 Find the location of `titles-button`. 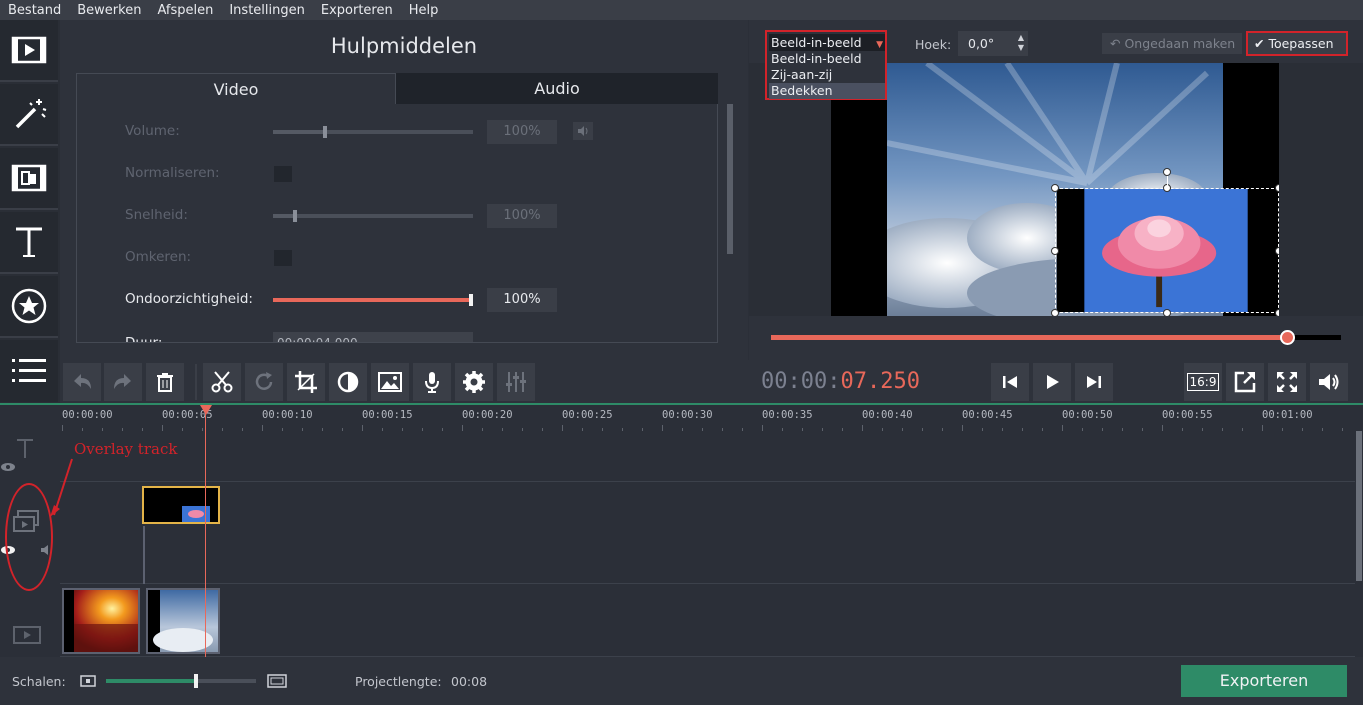

titles-button is located at coordinates (29, 243).